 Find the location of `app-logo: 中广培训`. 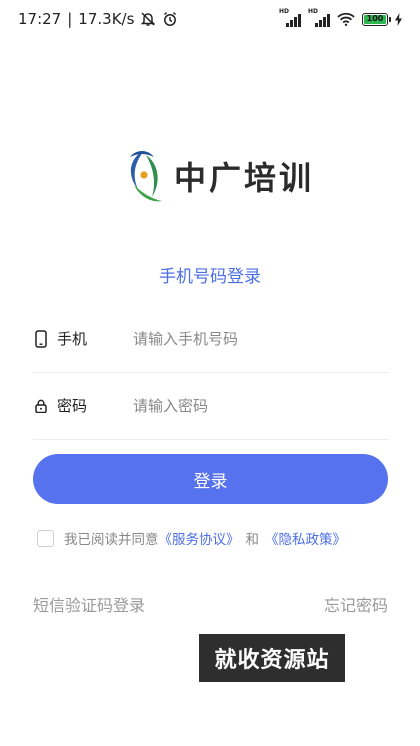

app-logo: 中广培训 is located at coordinates (219, 176).